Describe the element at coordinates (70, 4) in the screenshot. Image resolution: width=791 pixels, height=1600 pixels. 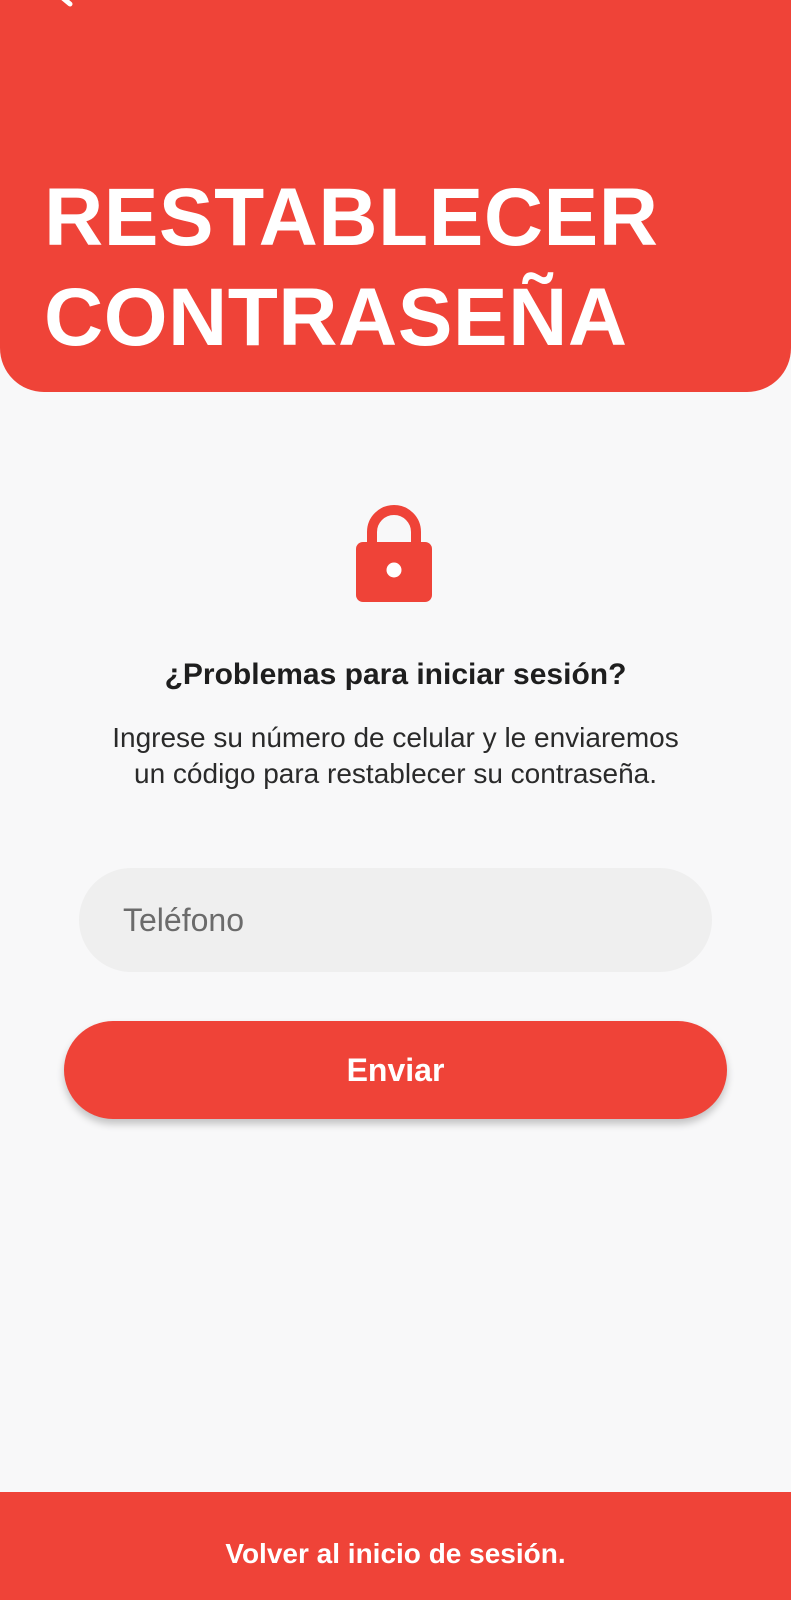
I see `back-arrow-icon` at that location.